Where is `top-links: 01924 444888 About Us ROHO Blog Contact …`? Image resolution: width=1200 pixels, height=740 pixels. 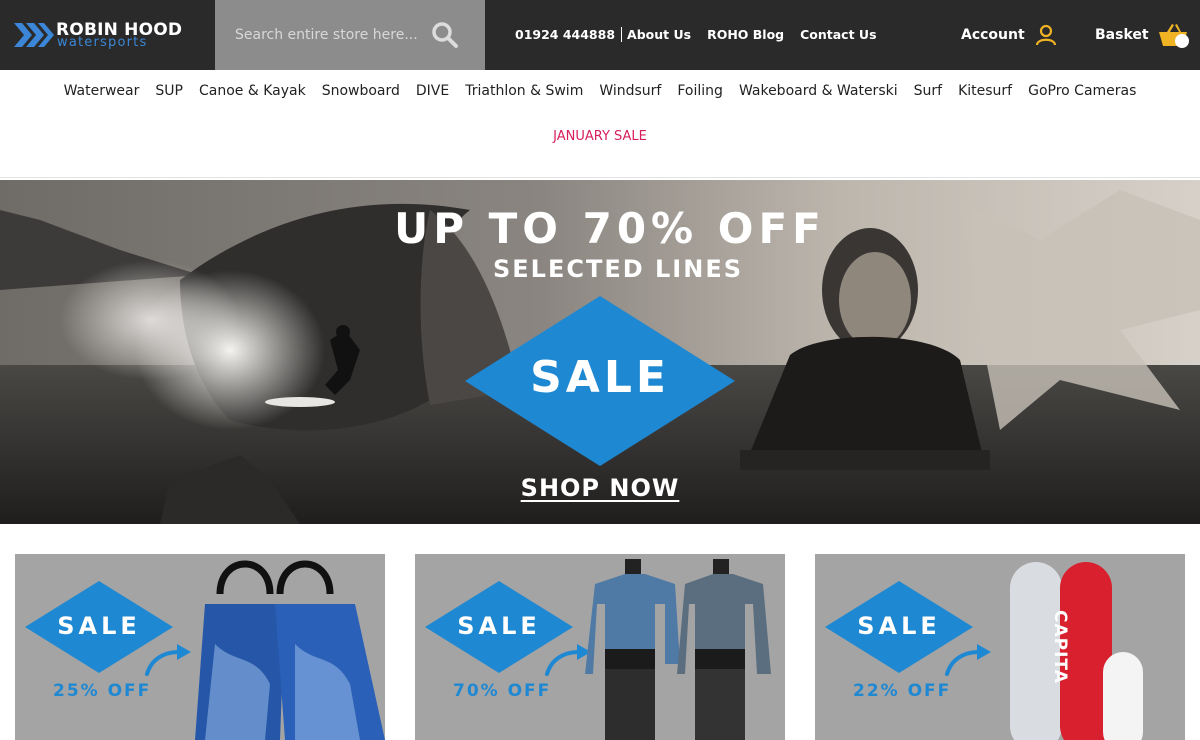 top-links: 01924 444888 About Us ROHO Blog Contact … is located at coordinates (704, 34).